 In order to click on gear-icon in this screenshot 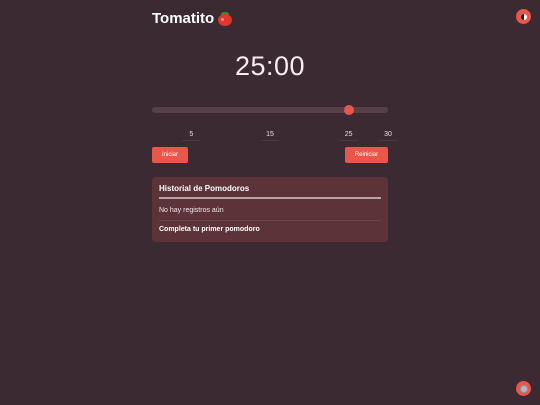, I will do `click(523, 388)`.